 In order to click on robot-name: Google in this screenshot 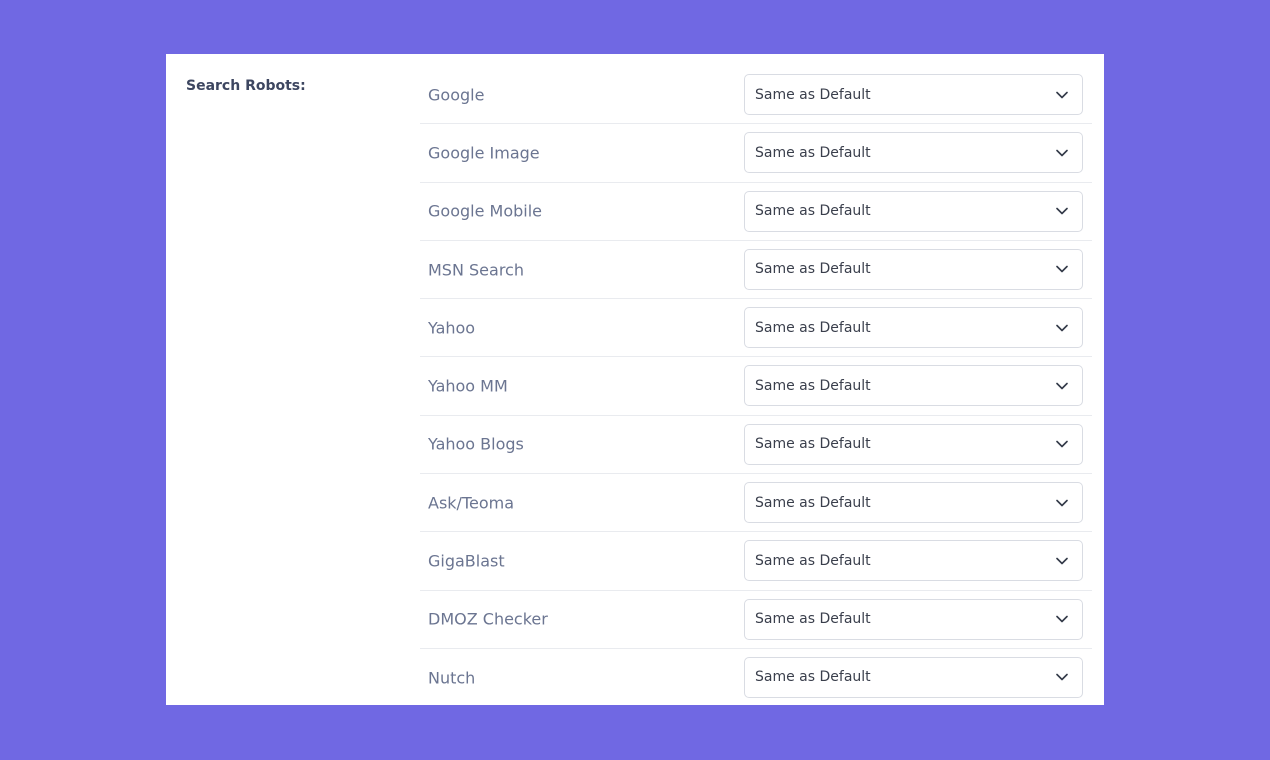, I will do `click(456, 95)`.